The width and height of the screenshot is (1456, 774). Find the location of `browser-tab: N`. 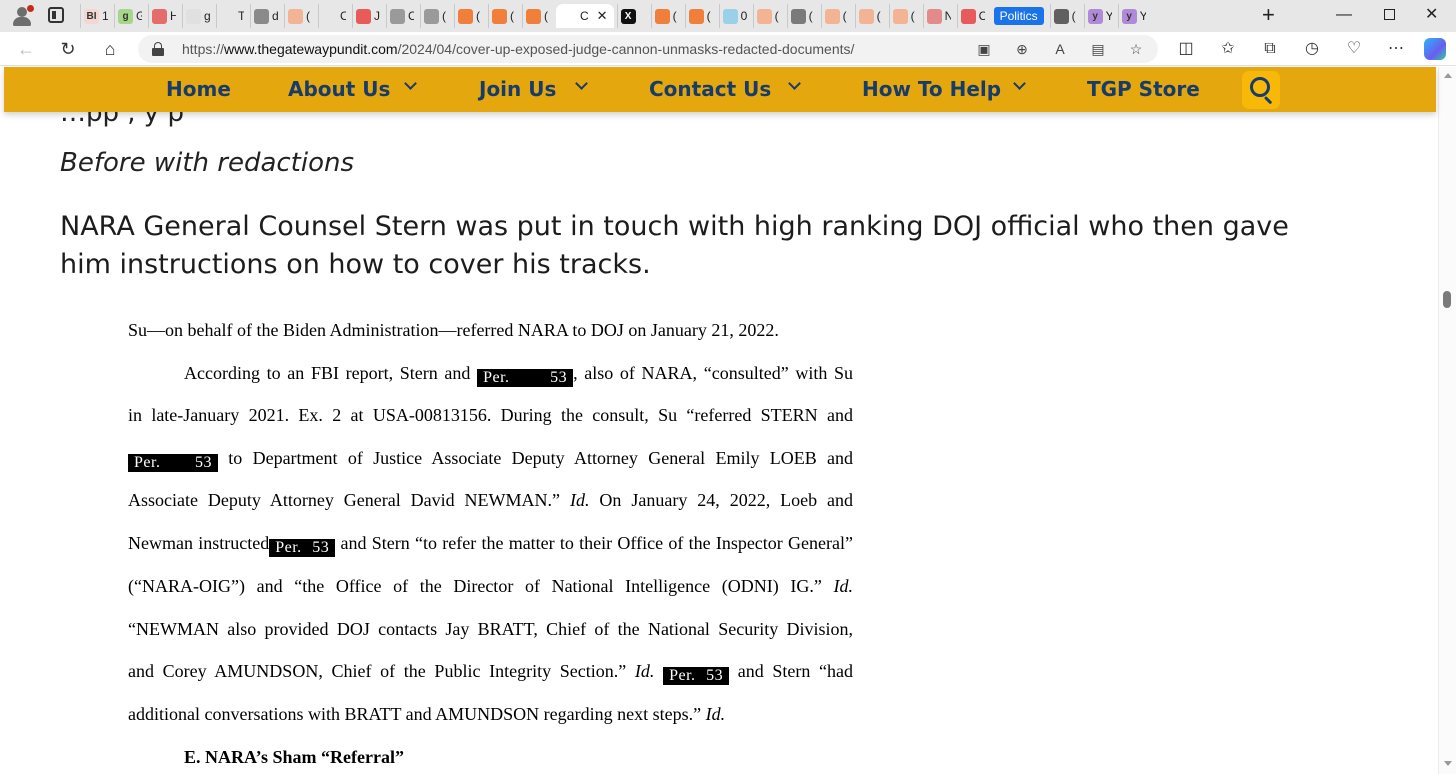

browser-tab: N is located at coordinates (938, 16).